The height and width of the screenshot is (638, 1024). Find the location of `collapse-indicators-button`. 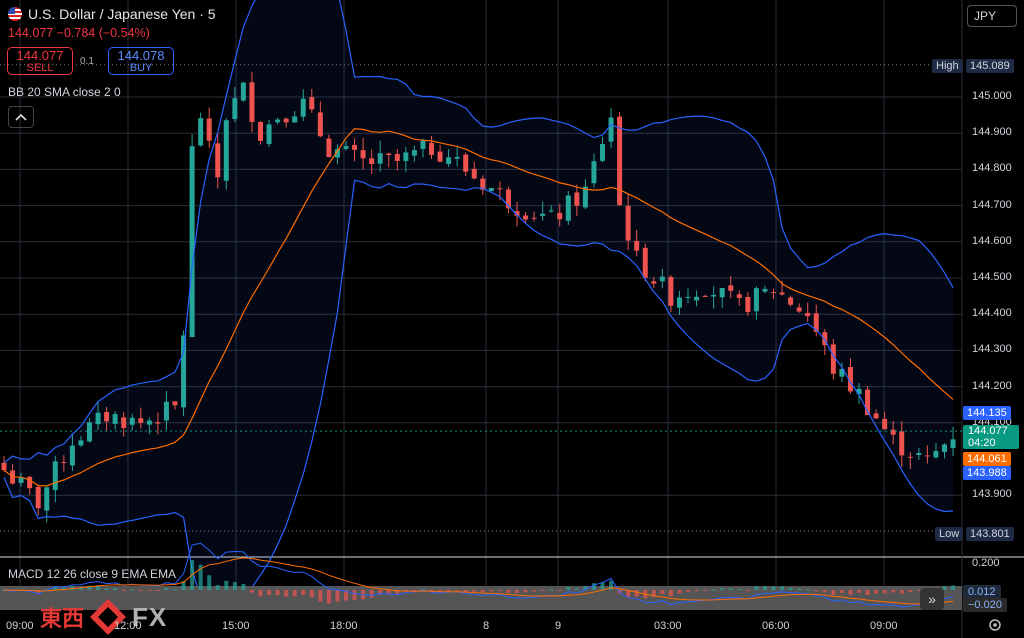

collapse-indicators-button is located at coordinates (21, 117).